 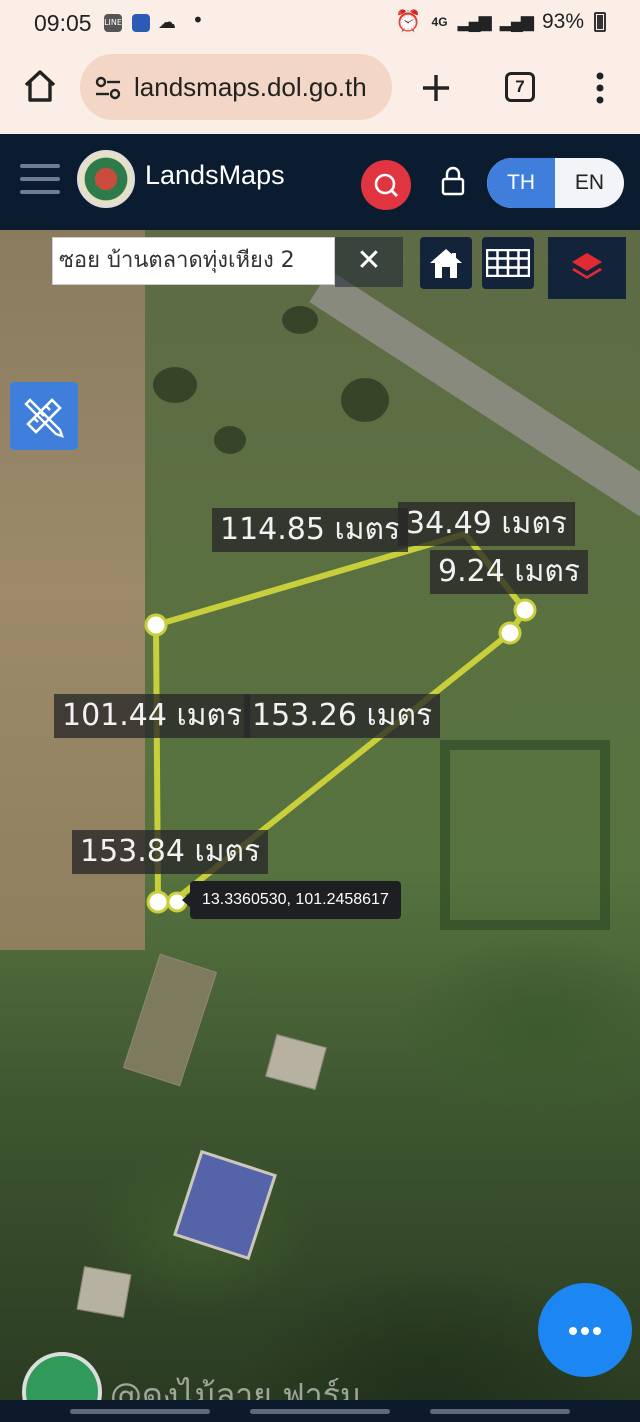 I want to click on search-icon, so click(x=386, y=185).